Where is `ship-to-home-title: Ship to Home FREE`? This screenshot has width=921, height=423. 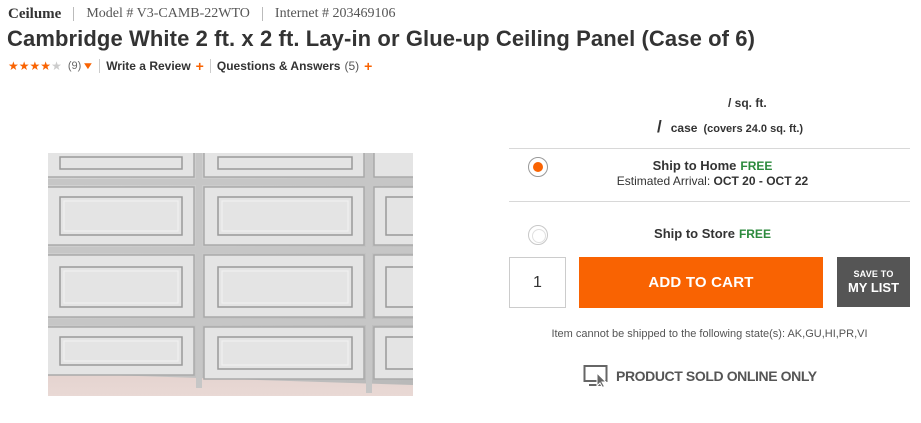
ship-to-home-title: Ship to Home FREE is located at coordinates (712, 165).